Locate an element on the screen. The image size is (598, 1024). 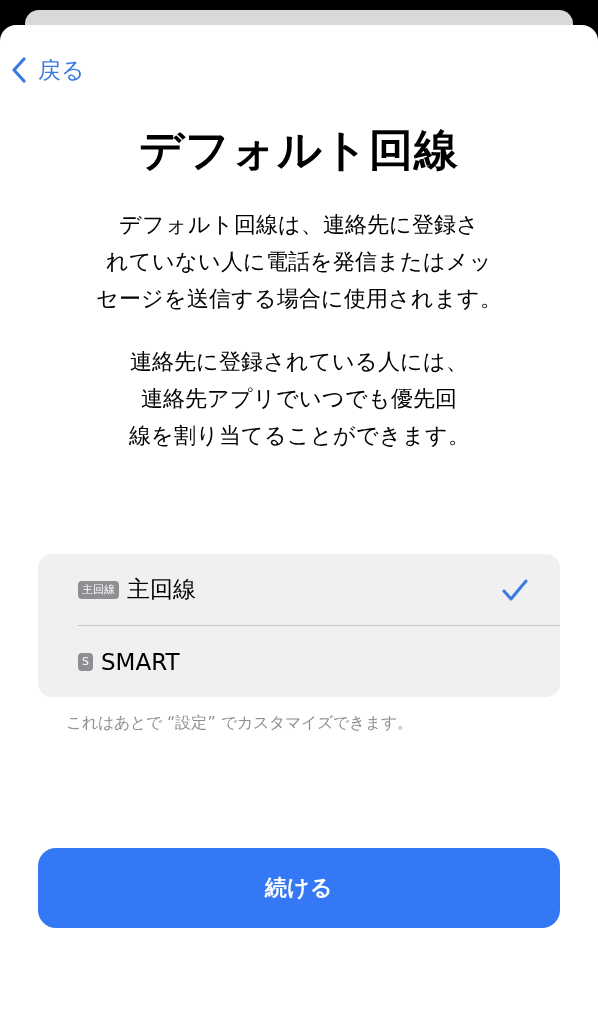
back-link: 戻る is located at coordinates (61, 70).